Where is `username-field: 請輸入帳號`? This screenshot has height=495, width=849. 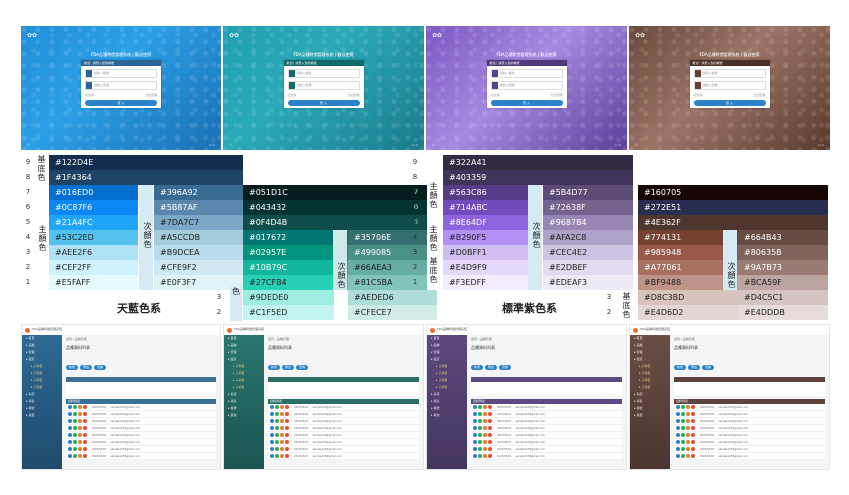 username-field: 請輸入帳號 is located at coordinates (526, 73).